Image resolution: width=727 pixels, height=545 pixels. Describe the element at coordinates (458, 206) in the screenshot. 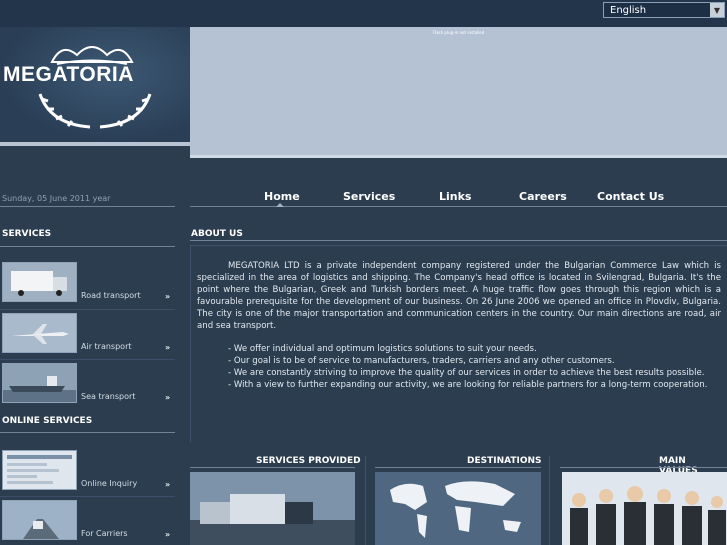

I see `nav-divider` at that location.